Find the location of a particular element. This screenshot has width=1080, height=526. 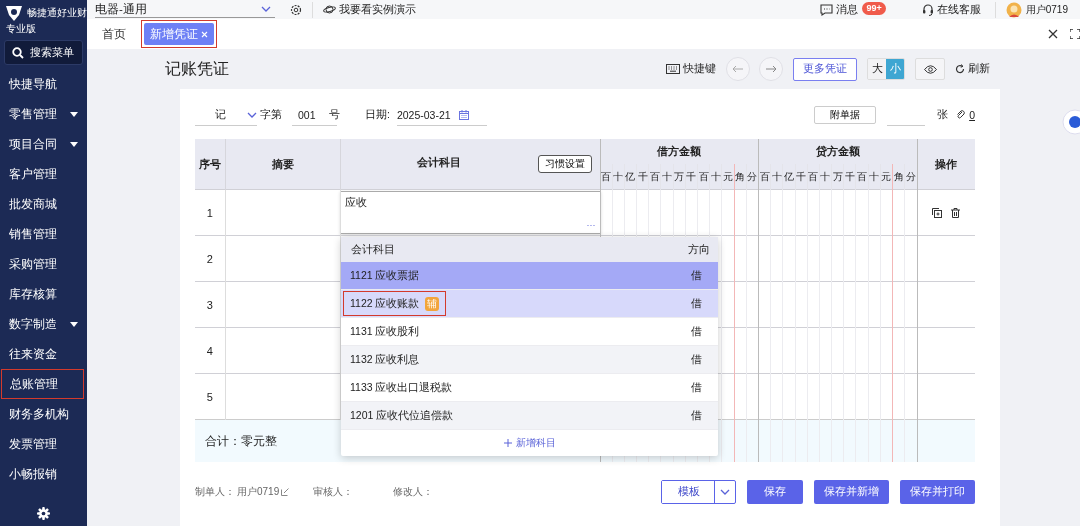

chevron-icon is located at coordinates (266, 9).